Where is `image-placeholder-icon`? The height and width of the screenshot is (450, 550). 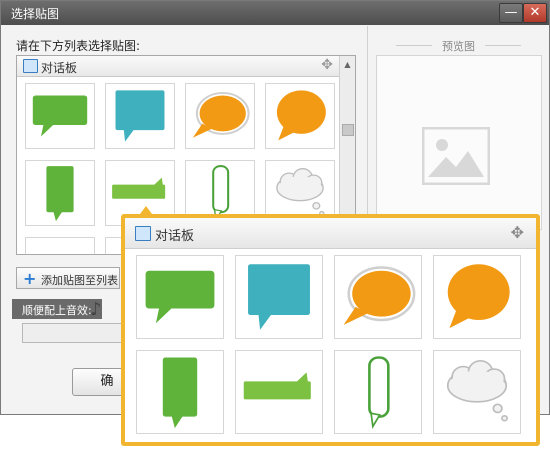 image-placeholder-icon is located at coordinates (456, 156).